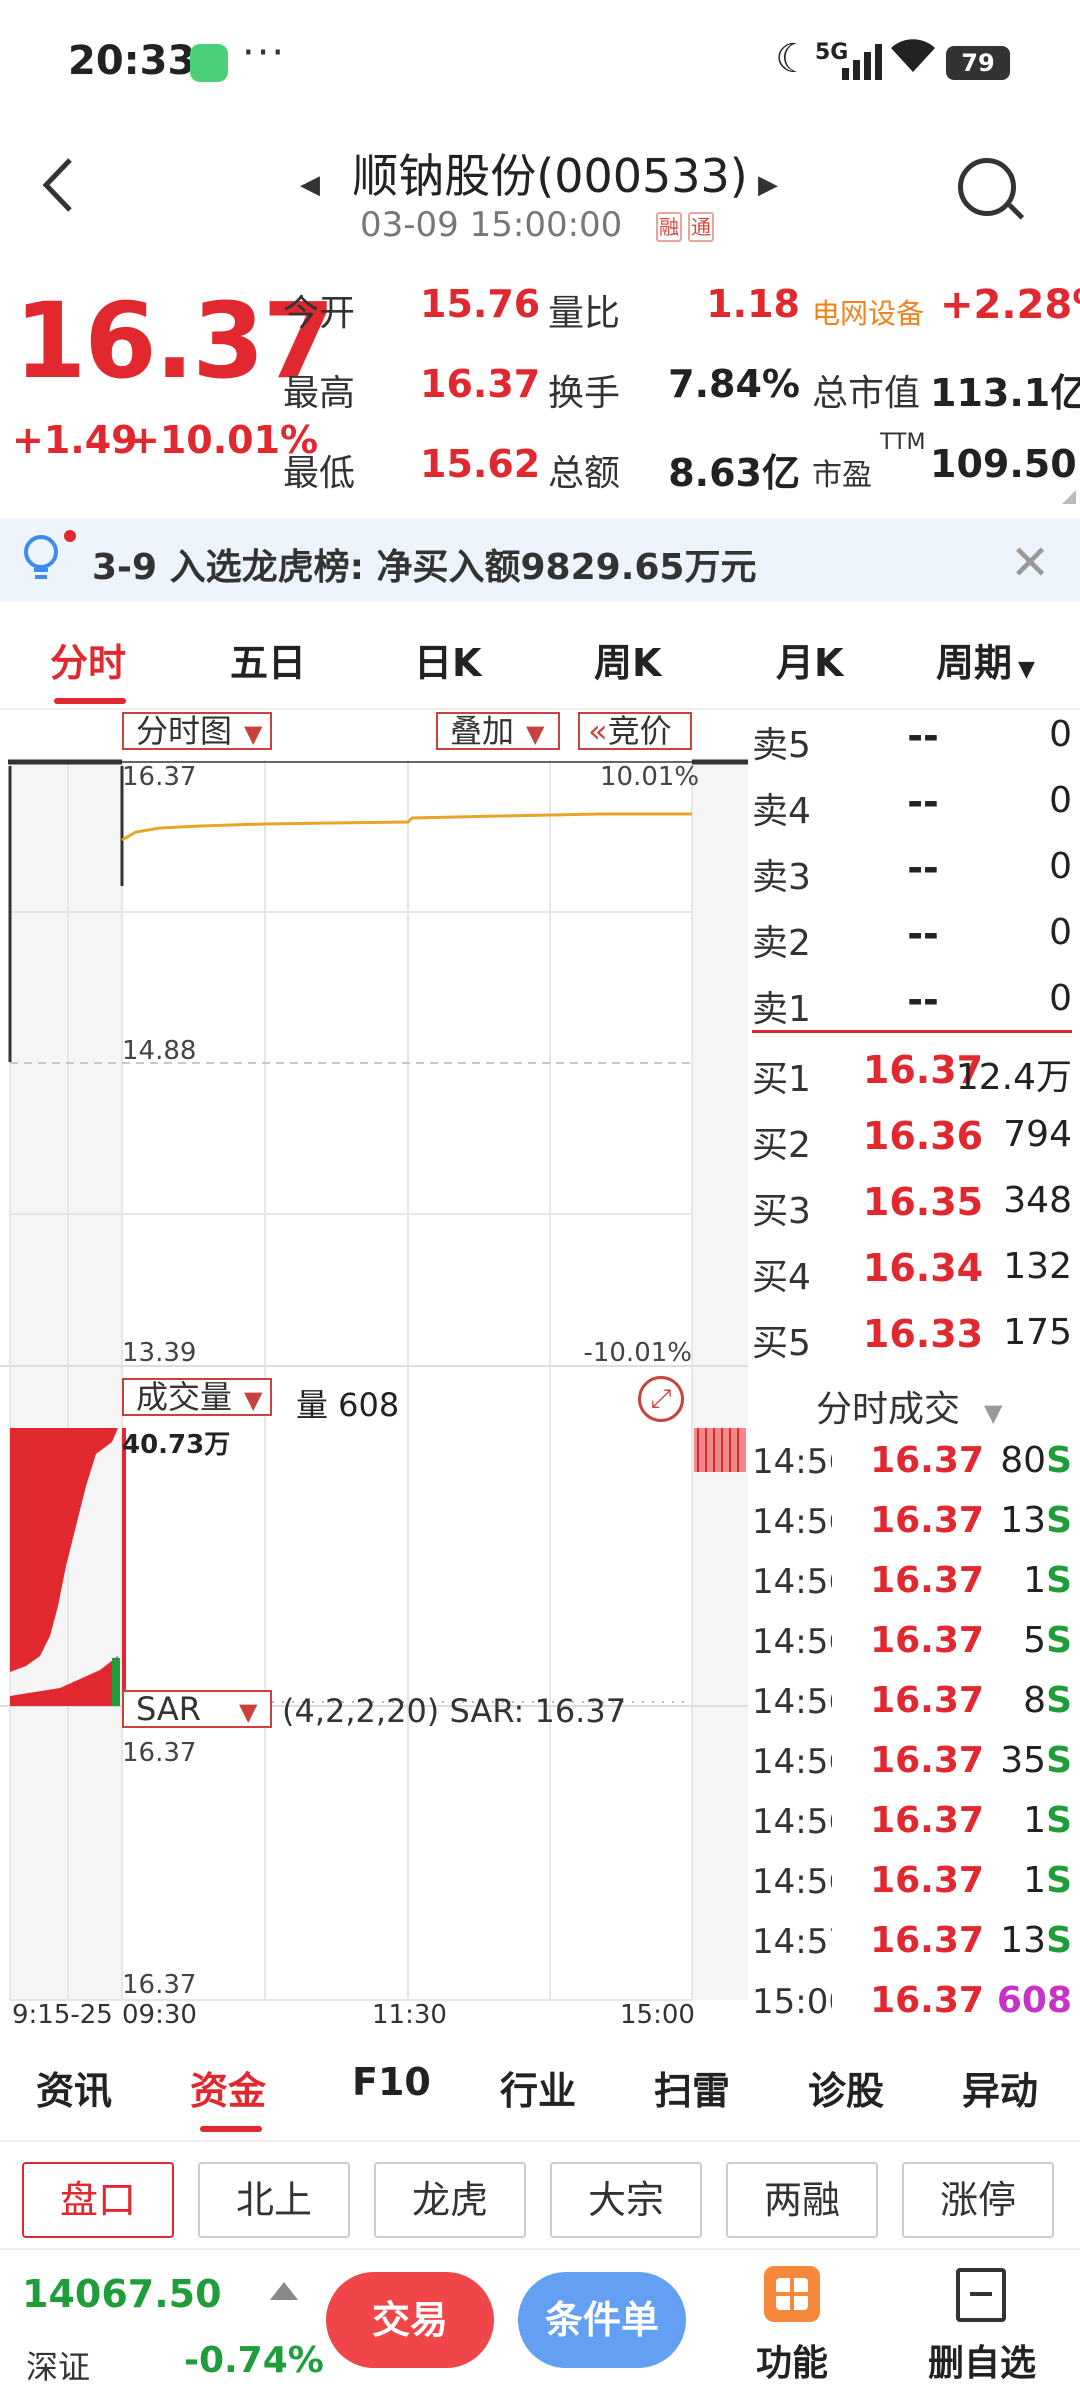 The image size is (1080, 2400). What do you see at coordinates (753, 304) in the screenshot?
I see `vol-ratio-value: 1.18` at bounding box center [753, 304].